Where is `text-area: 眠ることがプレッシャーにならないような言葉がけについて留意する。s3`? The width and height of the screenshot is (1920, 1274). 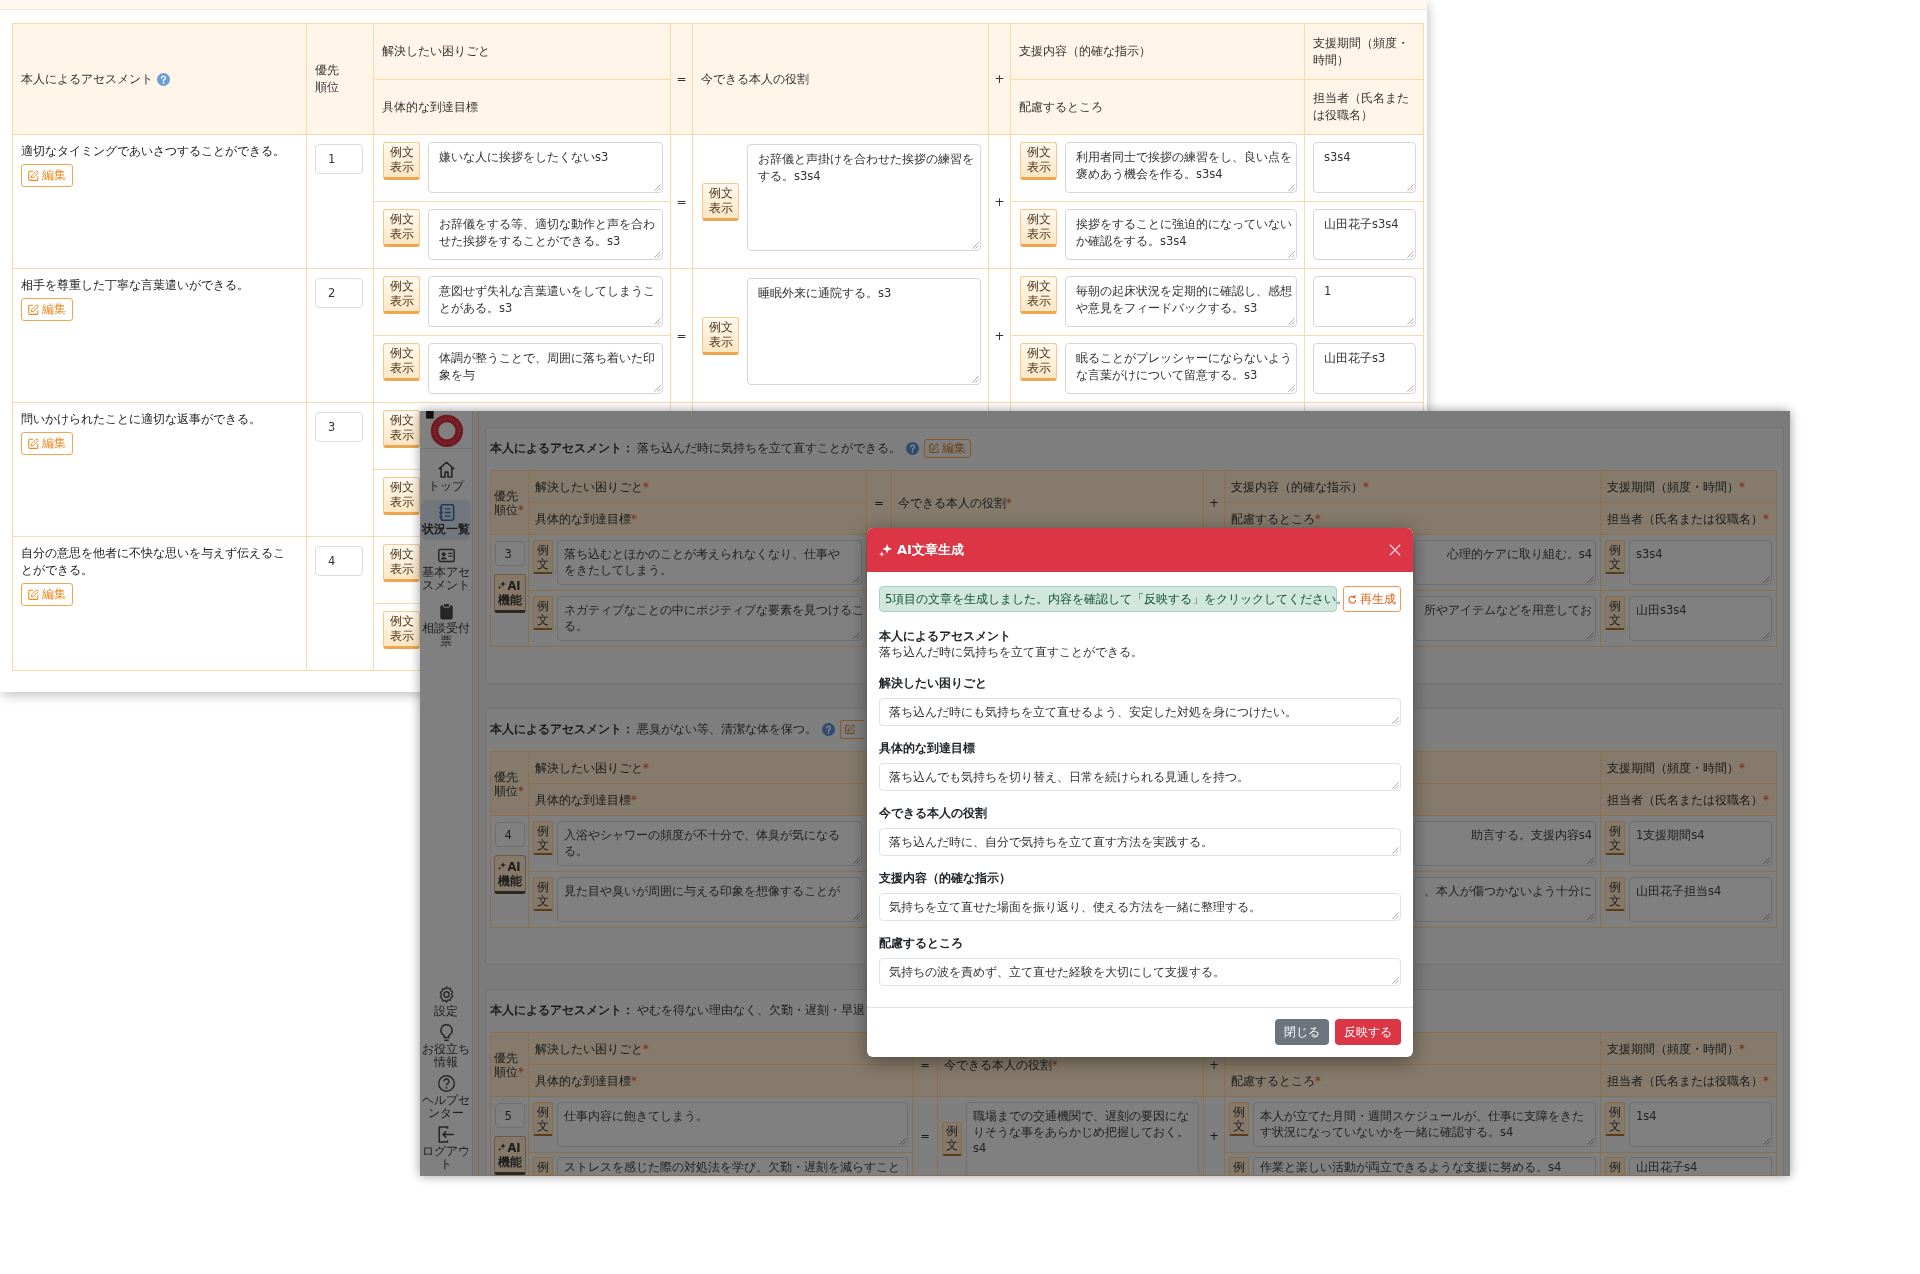 text-area: 眠ることがプレッシャーにならないような言葉がけについて留意する。s3 is located at coordinates (1181, 368).